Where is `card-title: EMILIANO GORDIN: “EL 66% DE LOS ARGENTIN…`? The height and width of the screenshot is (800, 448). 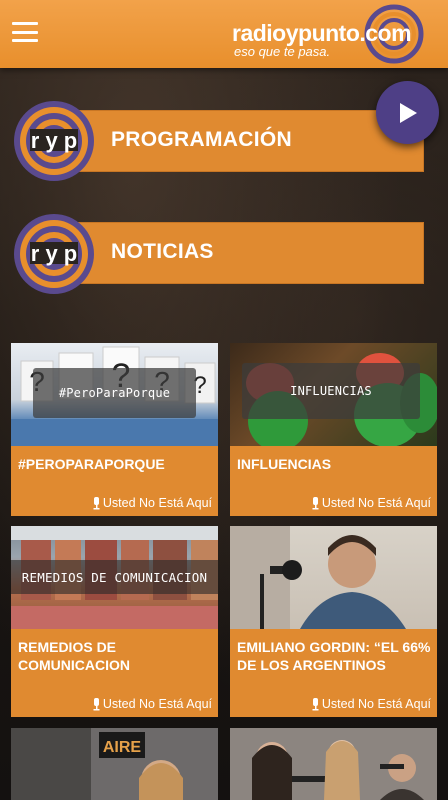
card-title: EMILIANO GORDIN: “EL 66% DE LOS ARGENTIN… is located at coordinates (334, 656).